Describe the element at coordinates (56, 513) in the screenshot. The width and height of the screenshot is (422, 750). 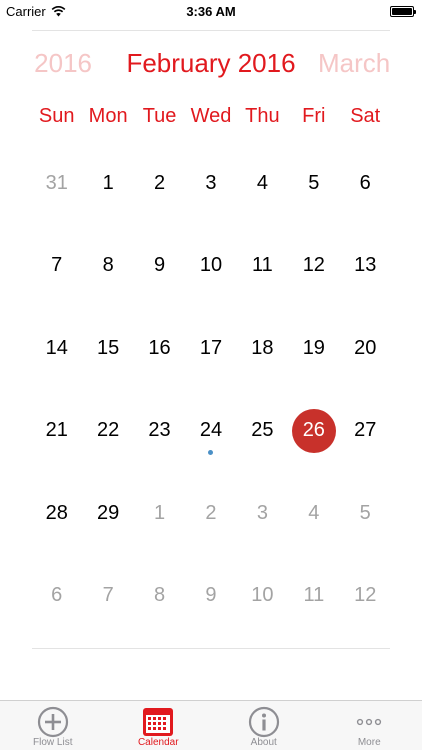
I see `calendar-day: 28` at that location.